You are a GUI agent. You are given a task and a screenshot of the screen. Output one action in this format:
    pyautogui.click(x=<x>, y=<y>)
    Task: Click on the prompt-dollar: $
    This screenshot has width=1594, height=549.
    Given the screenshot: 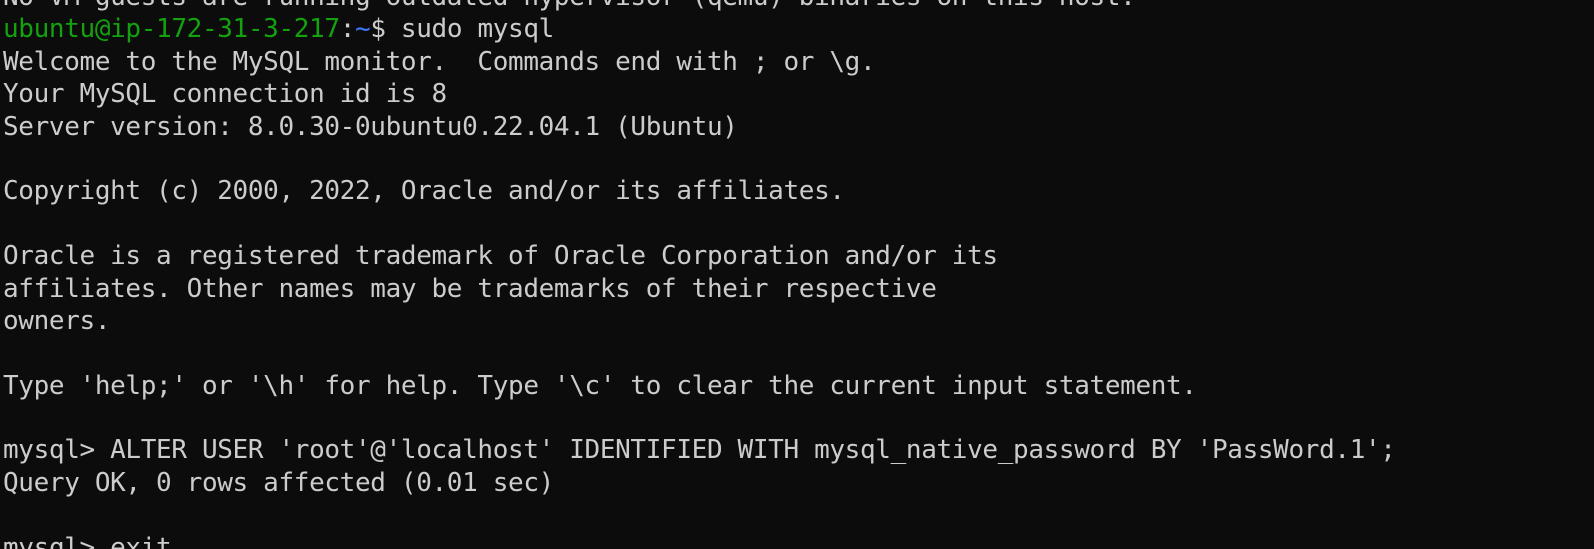 What is the action you would take?
    pyautogui.click(x=385, y=29)
    